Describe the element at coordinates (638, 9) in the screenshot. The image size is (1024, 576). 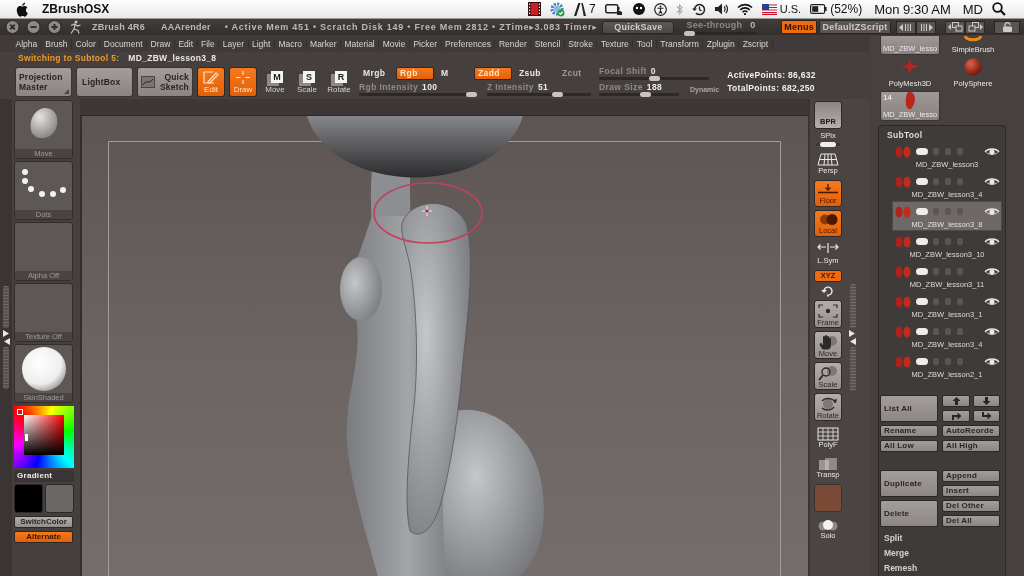
I see `circle-eyes-icon` at that location.